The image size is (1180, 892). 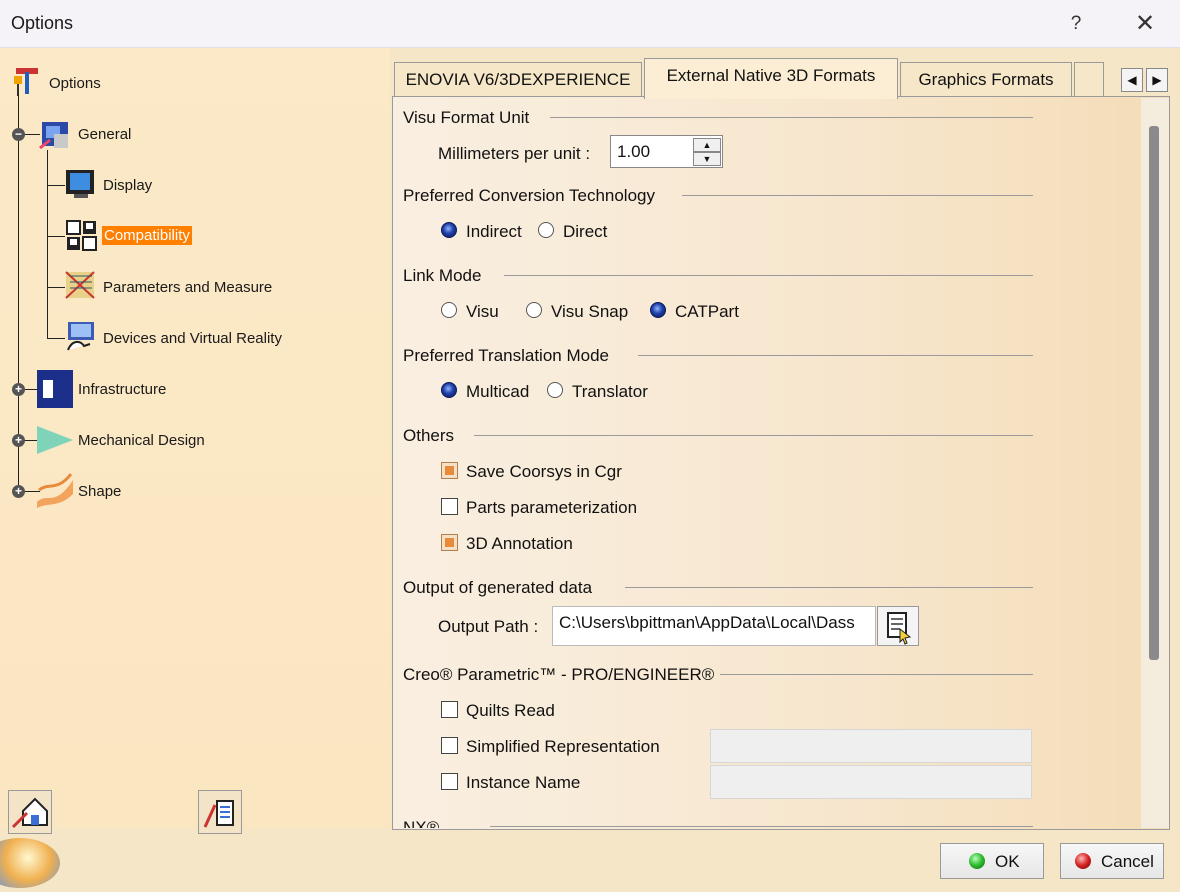 What do you see at coordinates (1157, 80) in the screenshot?
I see `tab-scroll-right-button: ▶` at bounding box center [1157, 80].